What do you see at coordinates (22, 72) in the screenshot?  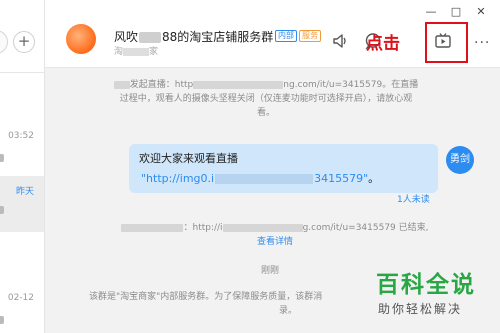 I see `sidebar-divider` at bounding box center [22, 72].